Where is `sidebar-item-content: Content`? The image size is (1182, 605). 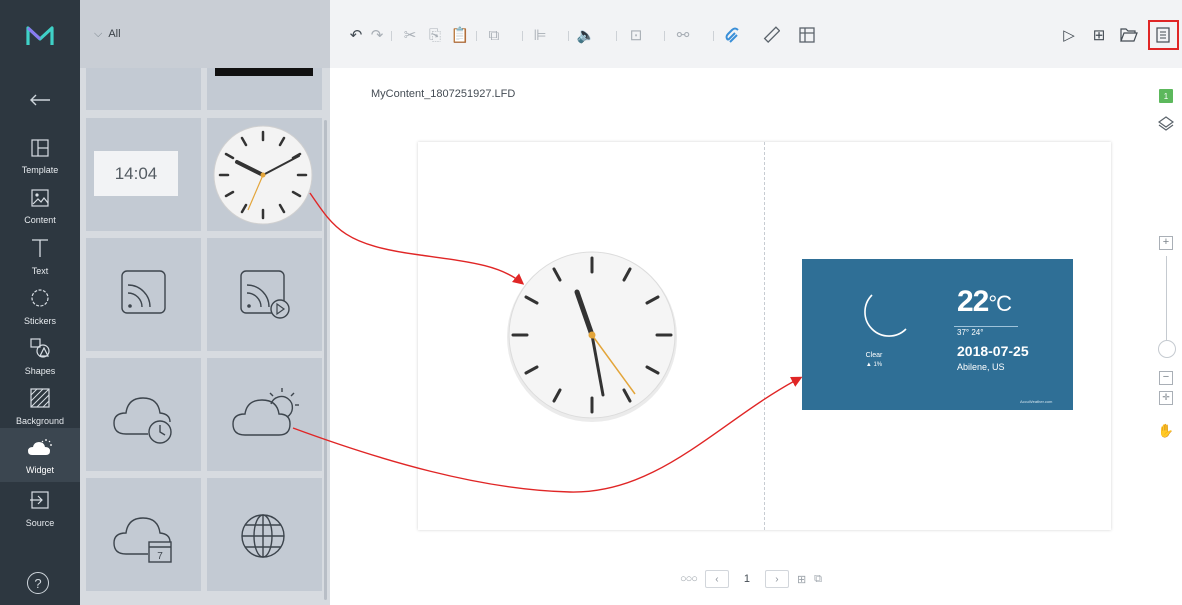 sidebar-item-content: Content is located at coordinates (40, 206).